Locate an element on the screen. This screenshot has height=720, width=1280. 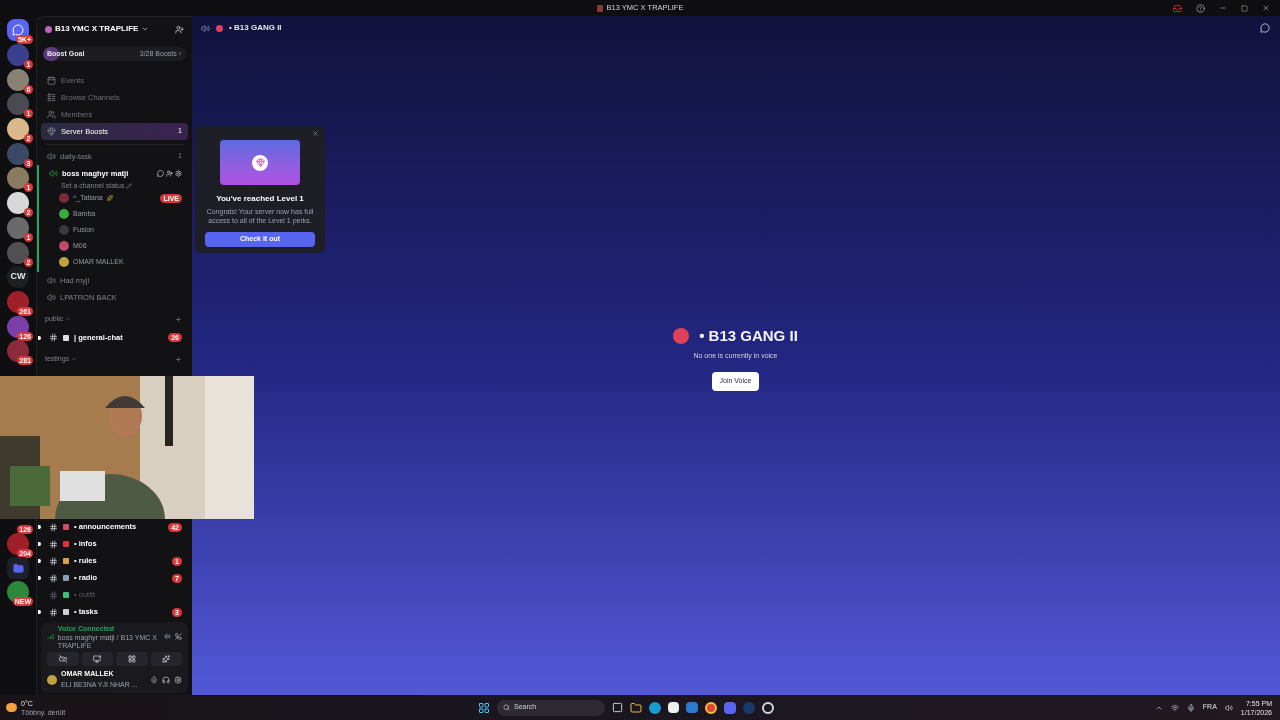
screen-share-icon is located at coordinates (97, 659).